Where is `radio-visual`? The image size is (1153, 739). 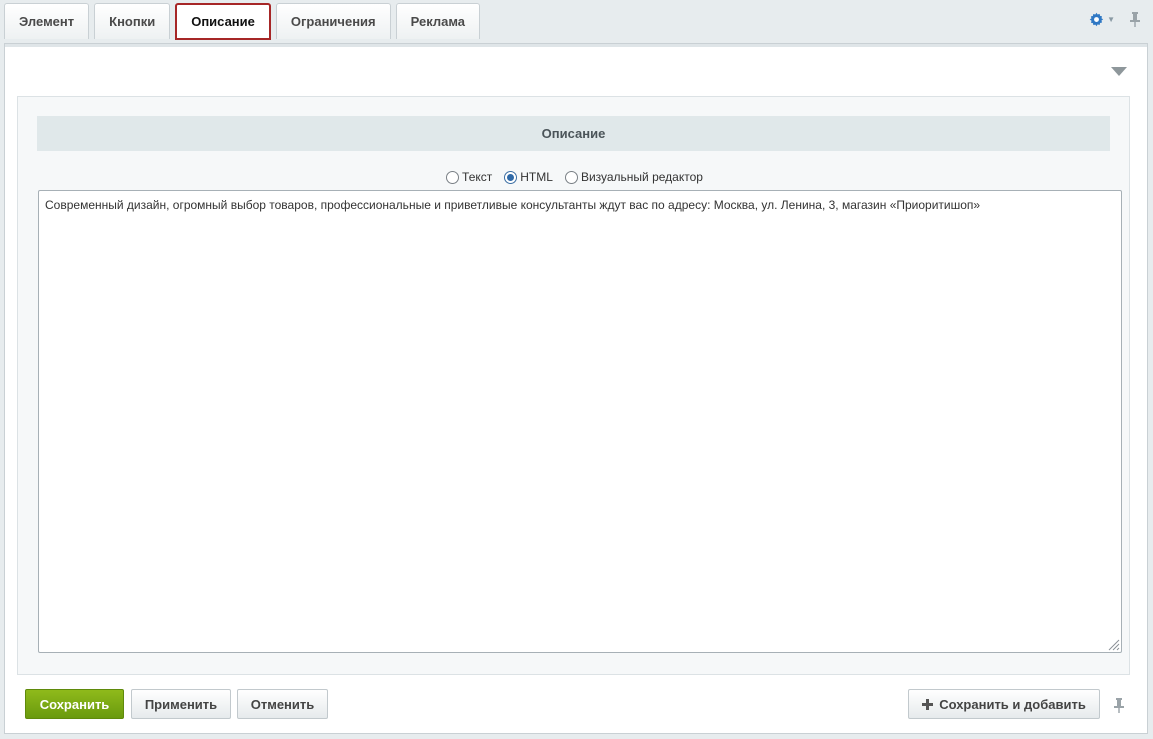
radio-visual is located at coordinates (571, 177).